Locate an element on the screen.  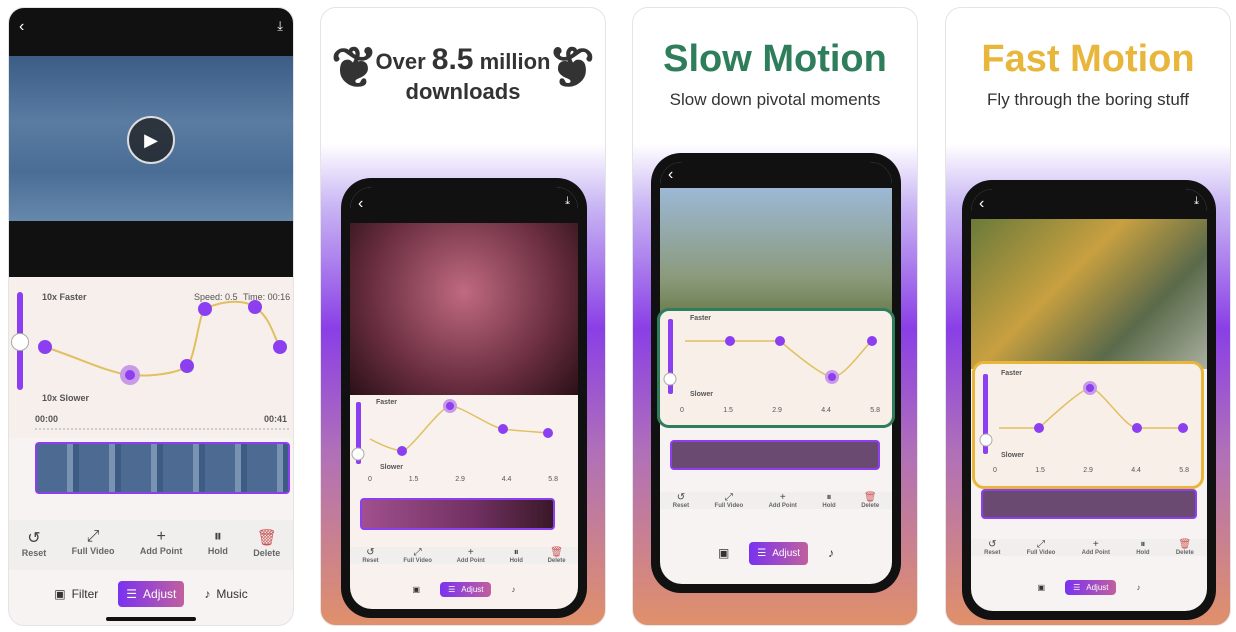
reset-icon: ↺ is located at coordinates (34, 538).